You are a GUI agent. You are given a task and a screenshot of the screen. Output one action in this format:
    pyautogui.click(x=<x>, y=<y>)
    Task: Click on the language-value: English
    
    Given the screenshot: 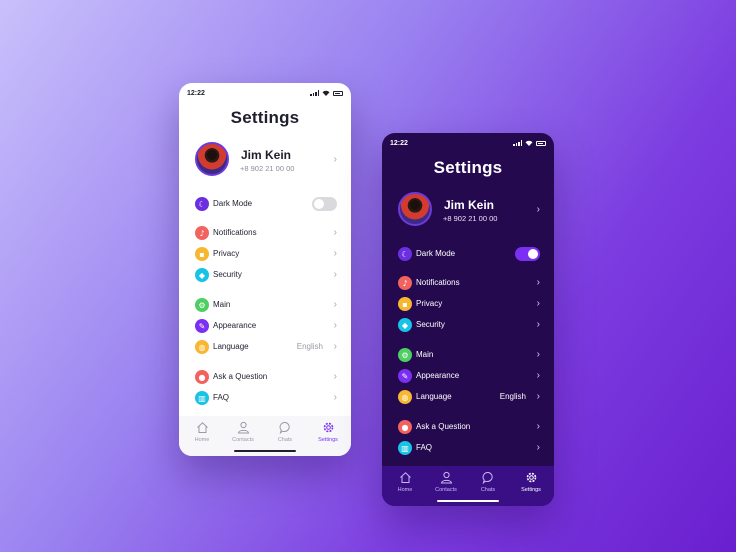 What is the action you would take?
    pyautogui.click(x=309, y=346)
    